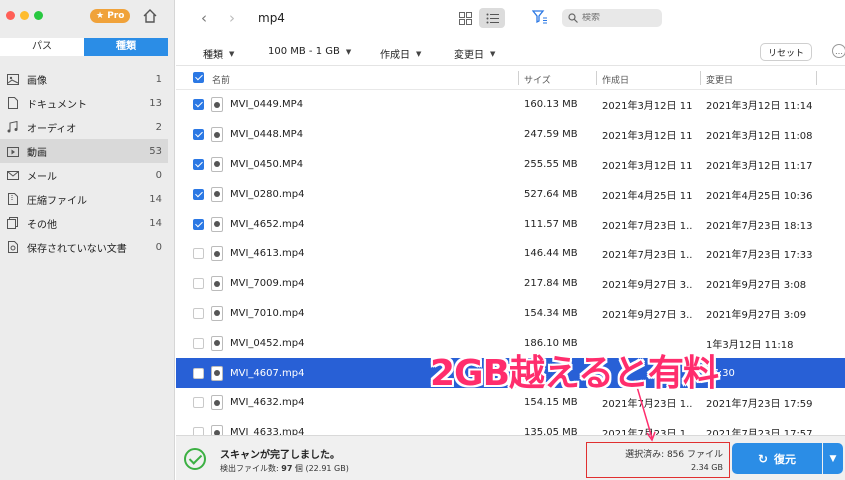  Describe the element at coordinates (492, 18) in the screenshot. I see `list-view-button` at that location.